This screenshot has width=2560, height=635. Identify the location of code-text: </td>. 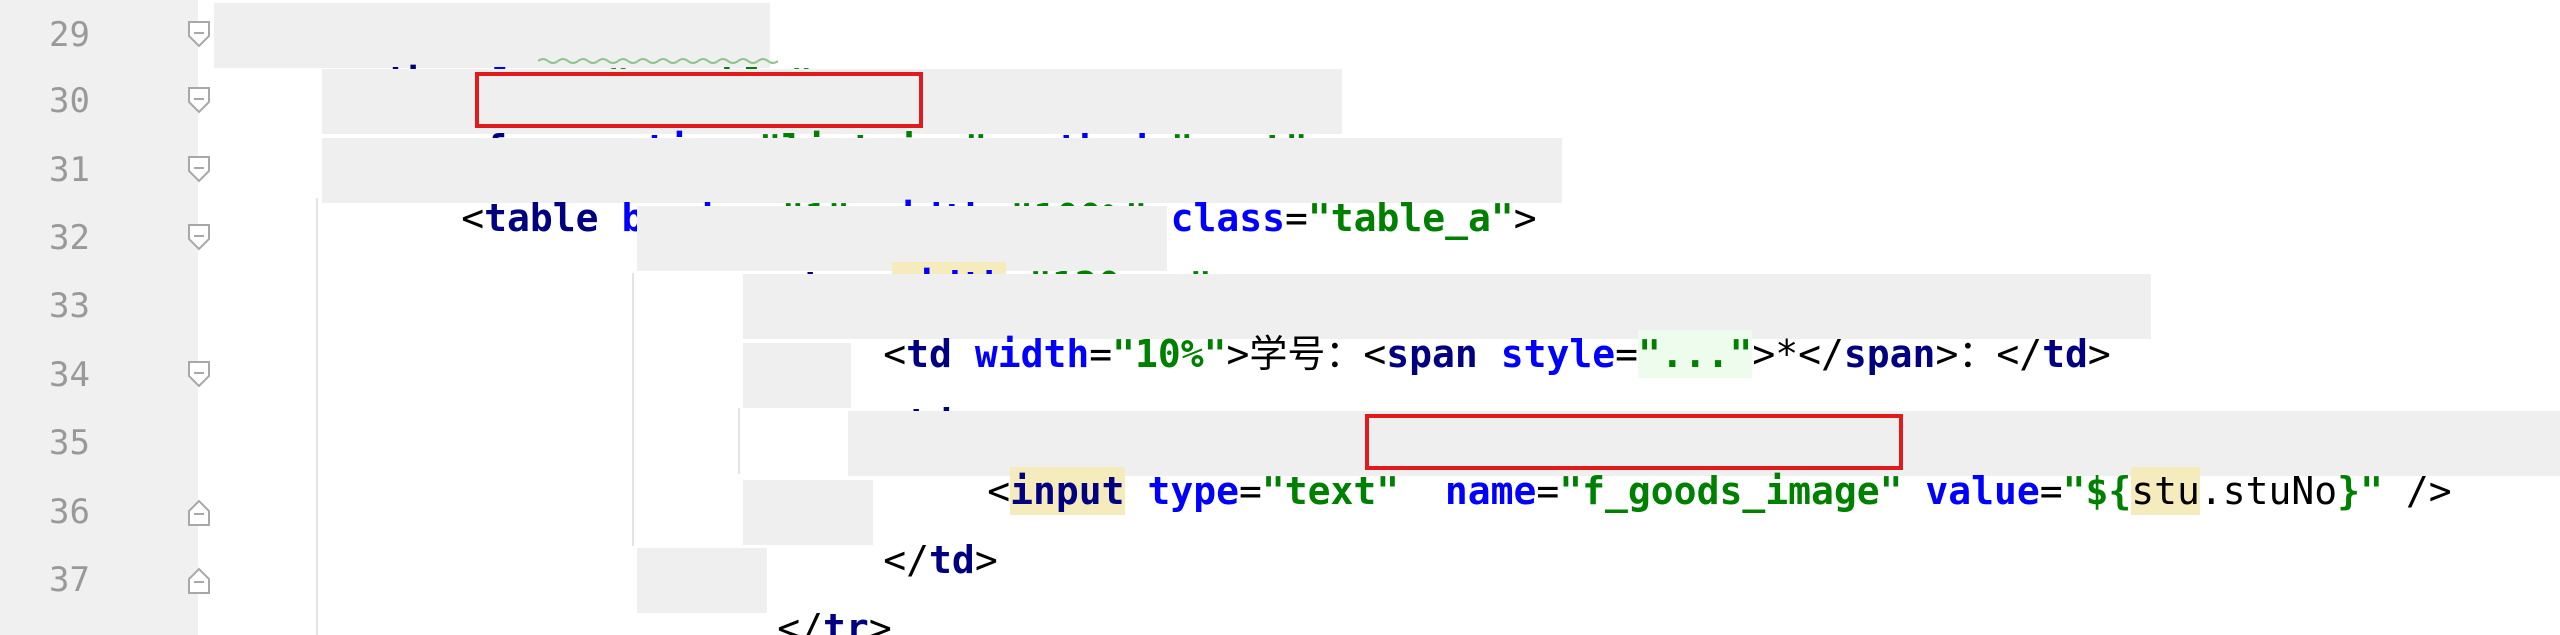
(871, 535).